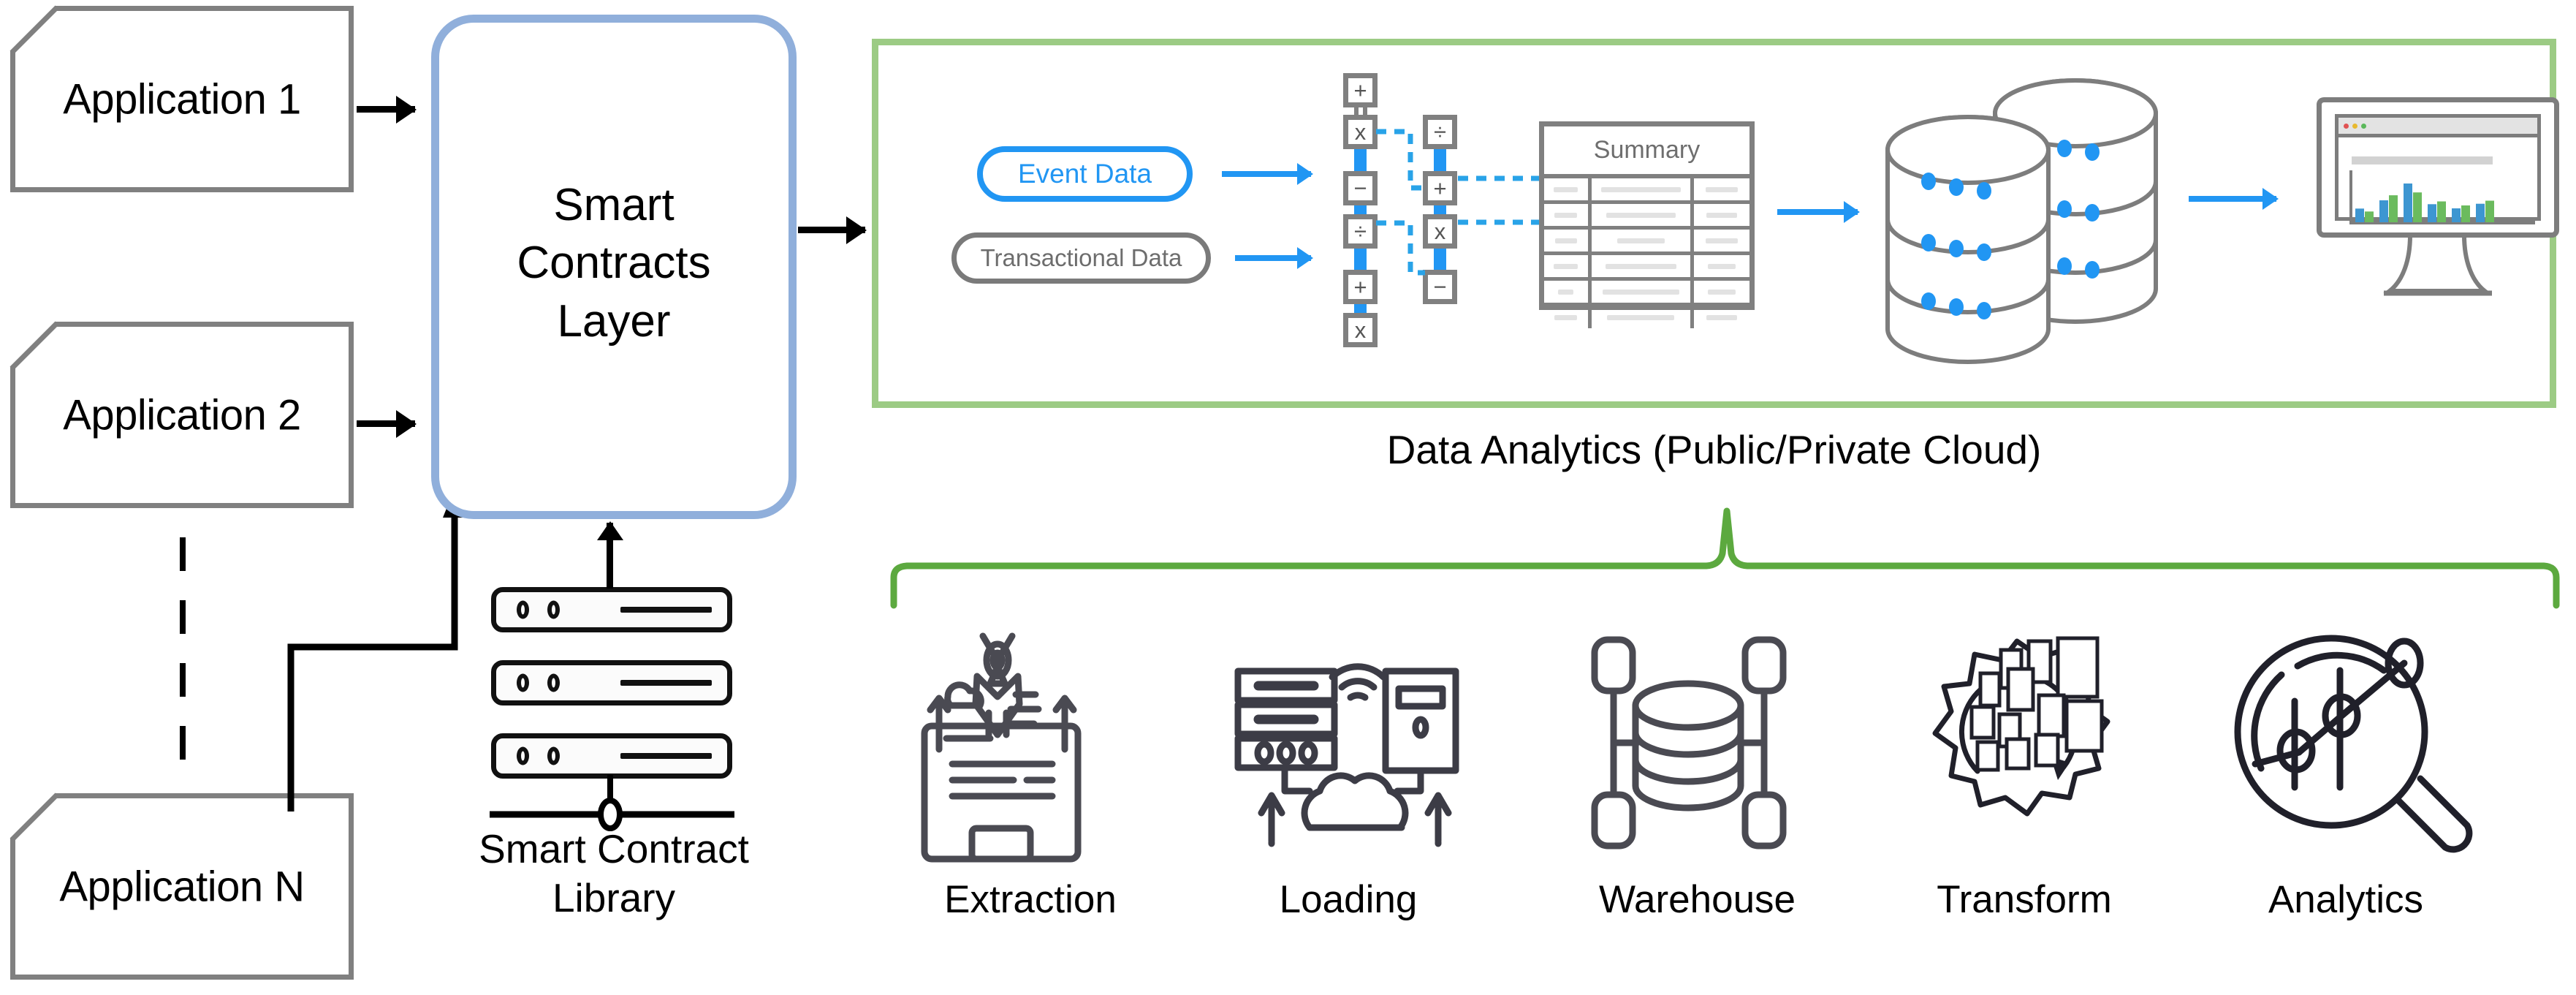  What do you see at coordinates (2422, 160) in the screenshot?
I see `dashboard-header-placeholder` at bounding box center [2422, 160].